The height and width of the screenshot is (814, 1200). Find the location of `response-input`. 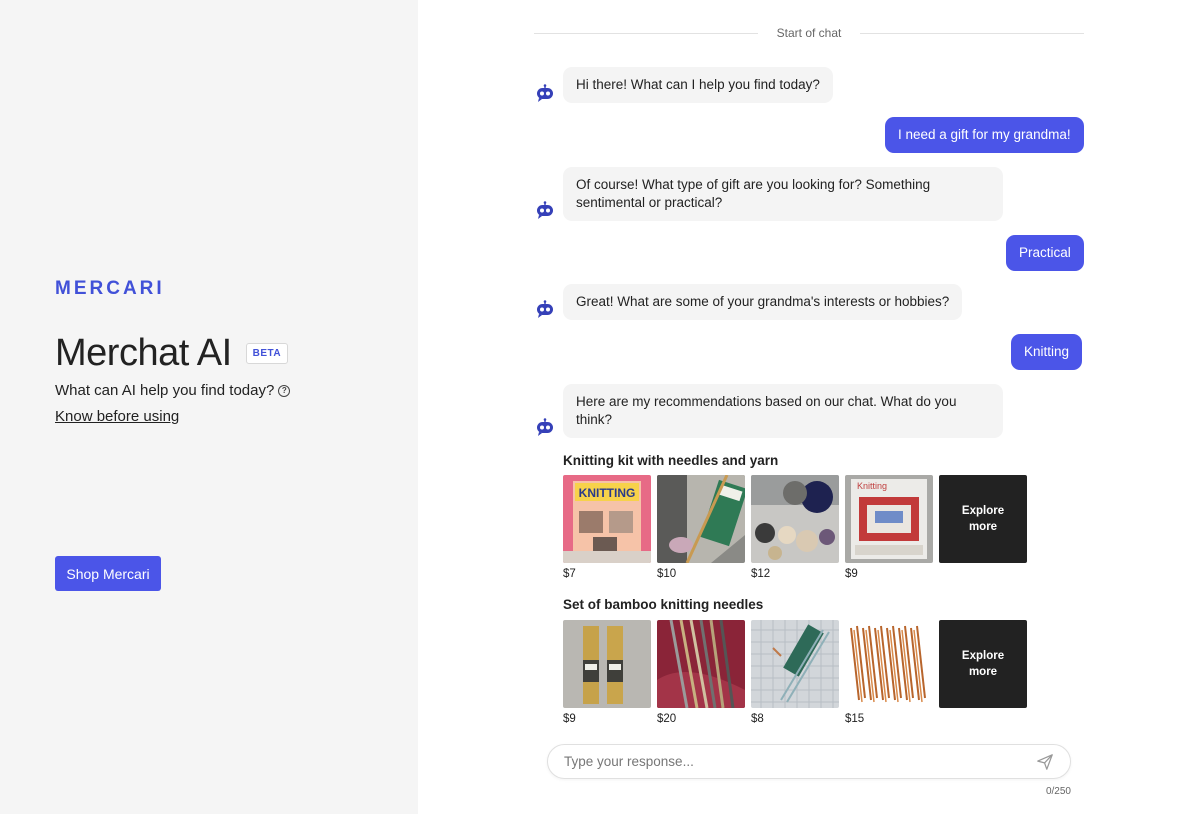

response-input is located at coordinates (794, 761).